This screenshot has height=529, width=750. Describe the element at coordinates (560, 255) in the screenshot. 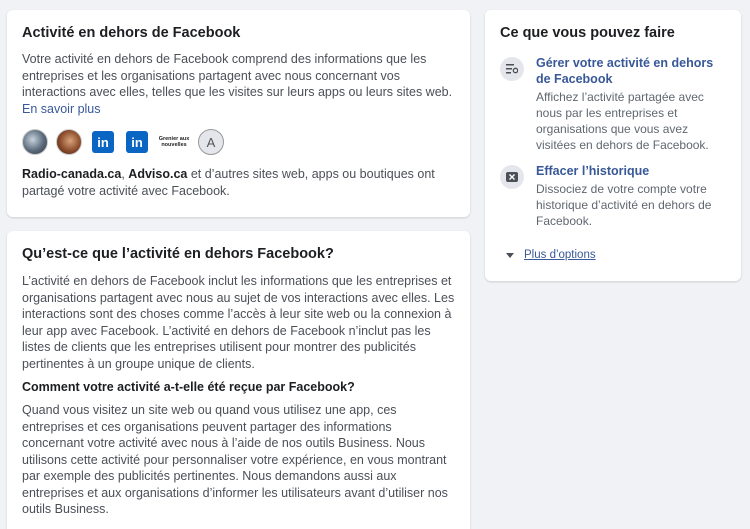

I see `more-options-link: Plus d’options` at that location.